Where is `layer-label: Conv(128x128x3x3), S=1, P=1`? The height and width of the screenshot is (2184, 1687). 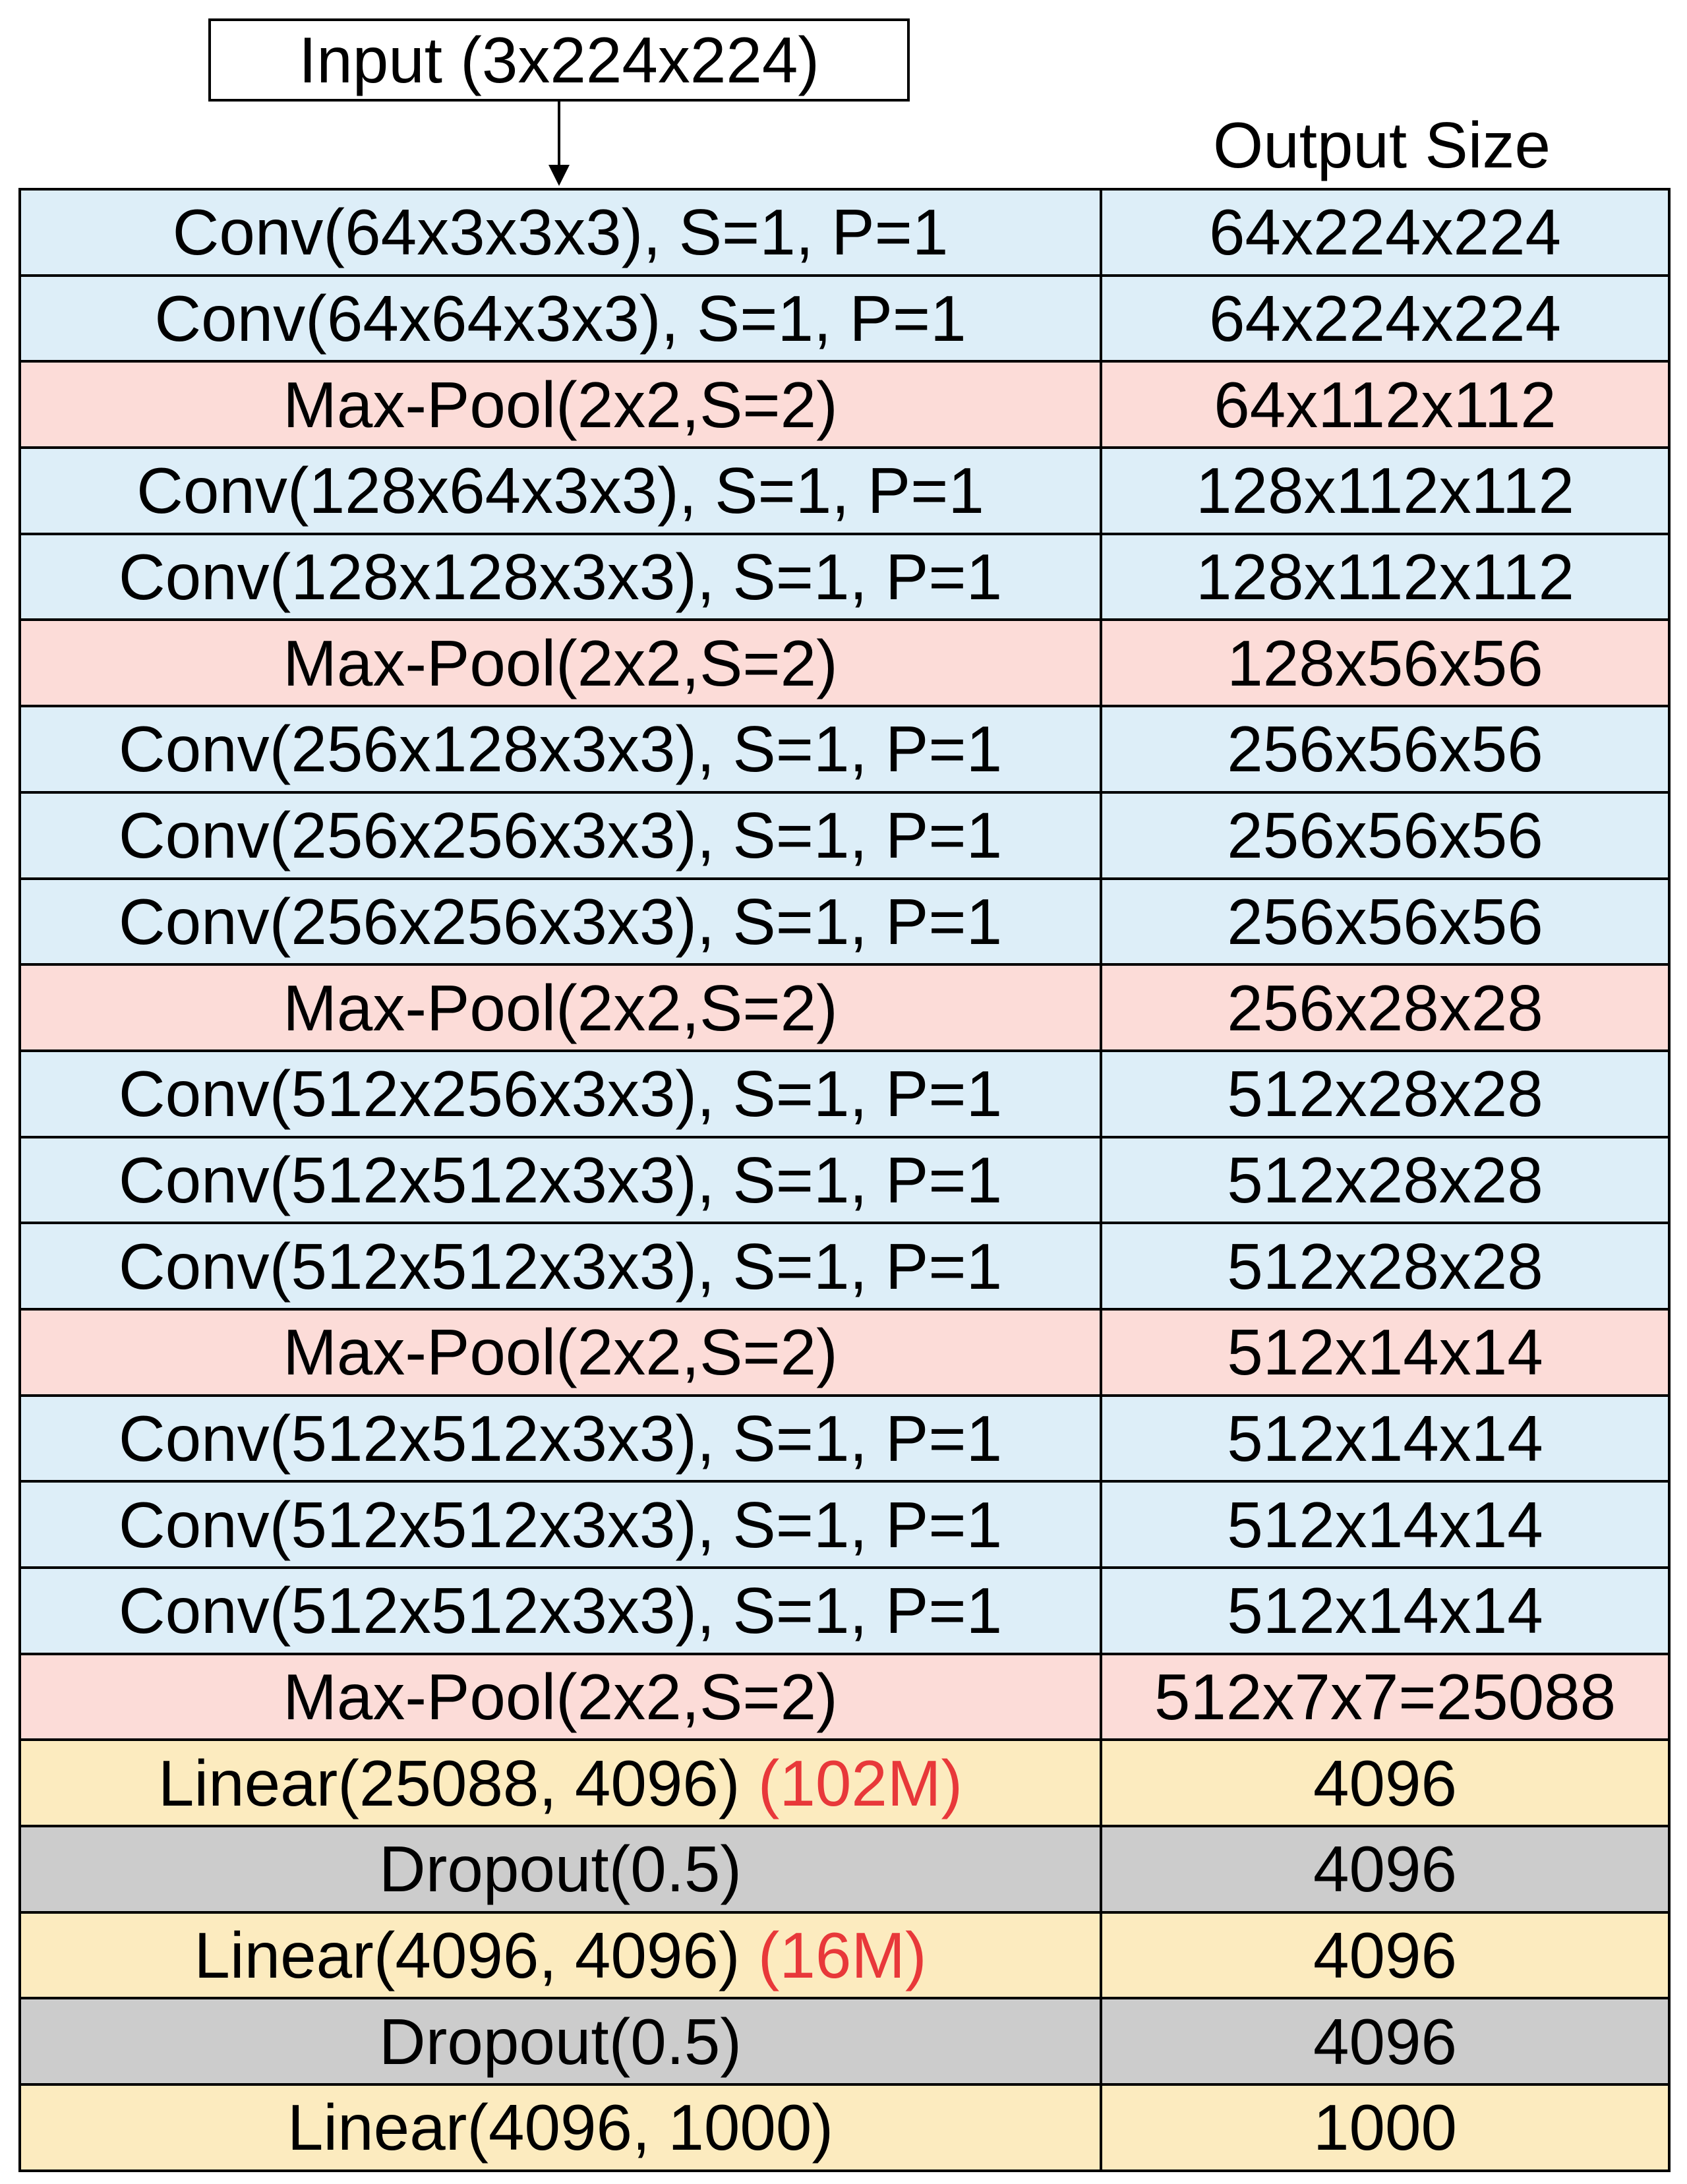
layer-label: Conv(128x128x3x3), S=1, P=1 is located at coordinates (560, 577).